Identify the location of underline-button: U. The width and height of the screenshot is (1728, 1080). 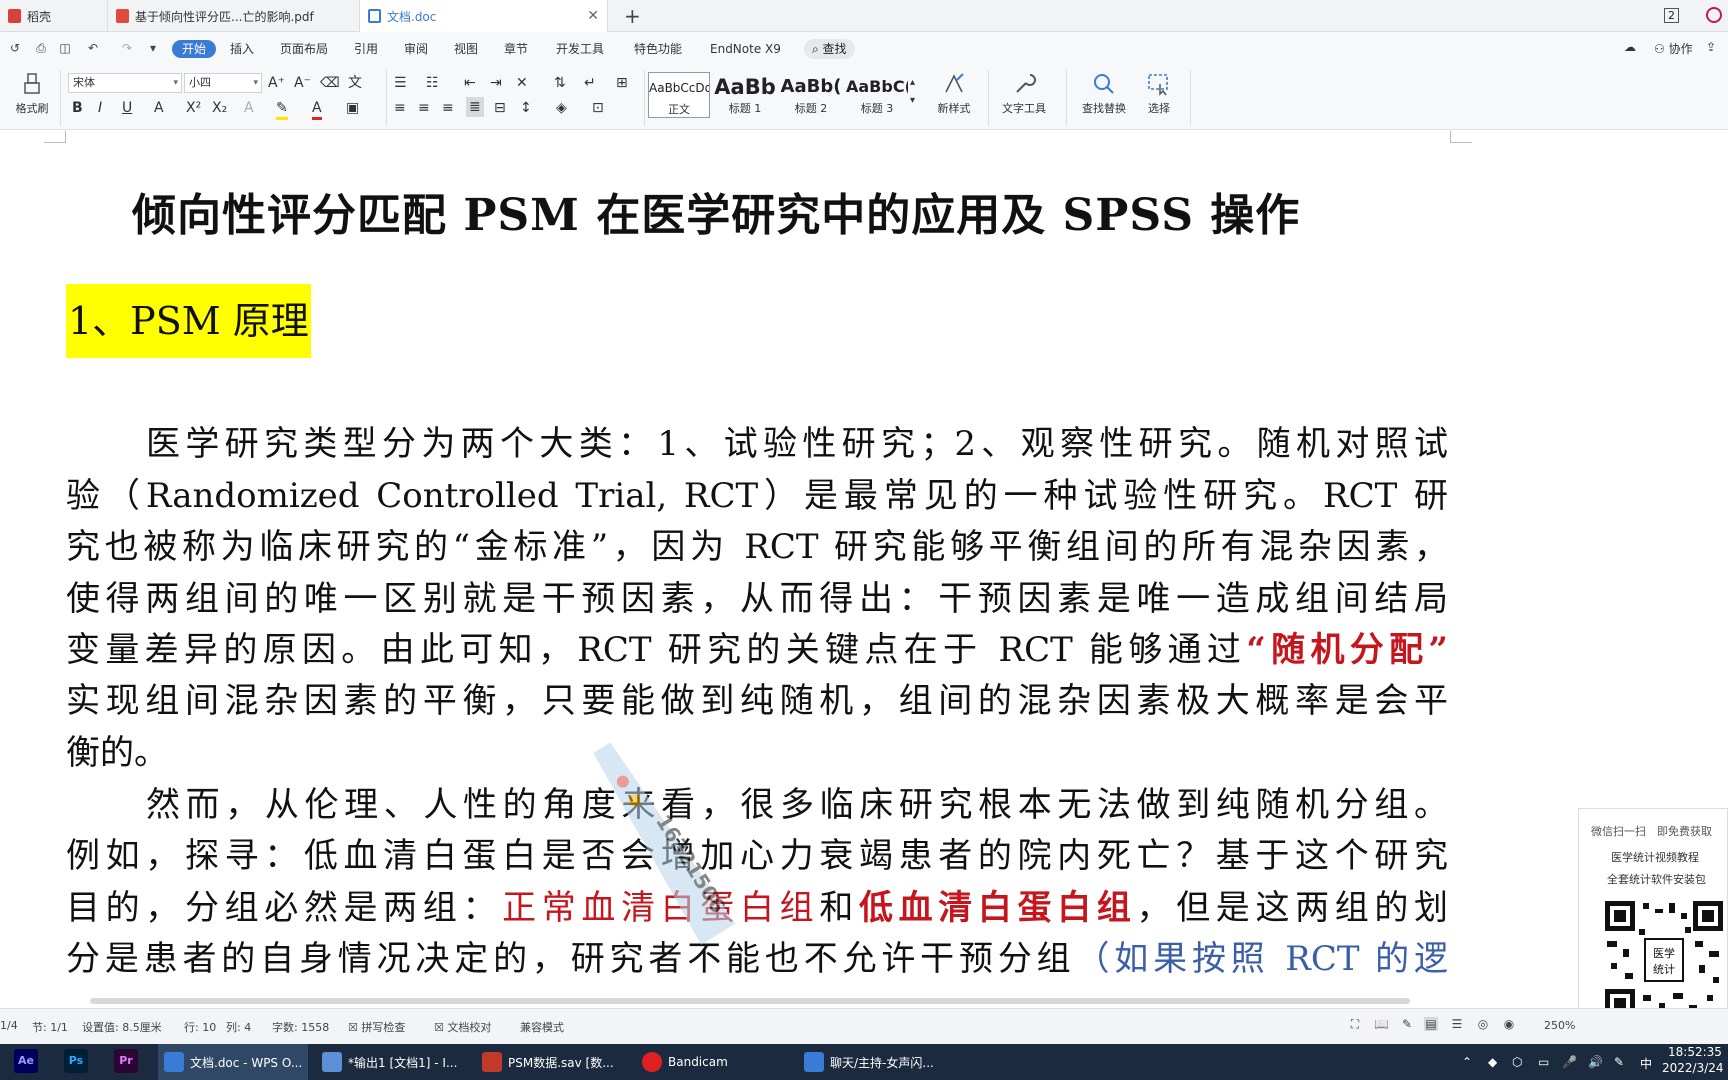
(127, 108).